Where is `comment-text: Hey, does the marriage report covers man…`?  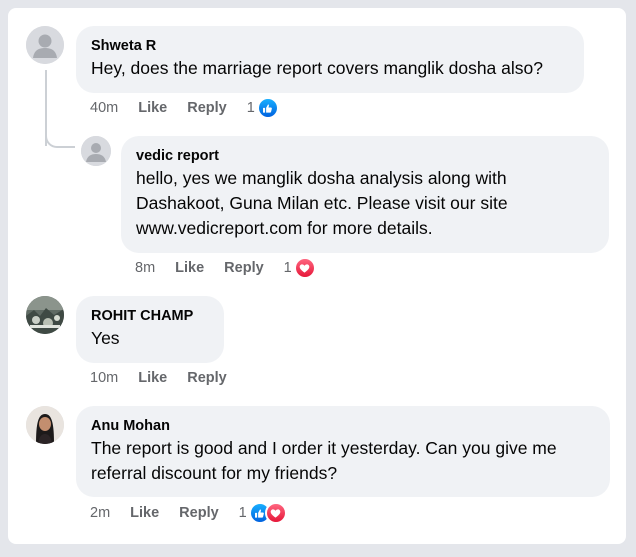
comment-text: Hey, does the marriage report covers man… is located at coordinates (317, 68).